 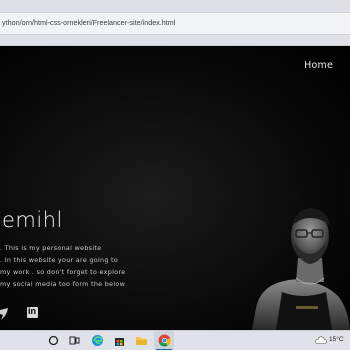 What do you see at coordinates (119, 340) in the screenshot?
I see `store-icon` at bounding box center [119, 340].